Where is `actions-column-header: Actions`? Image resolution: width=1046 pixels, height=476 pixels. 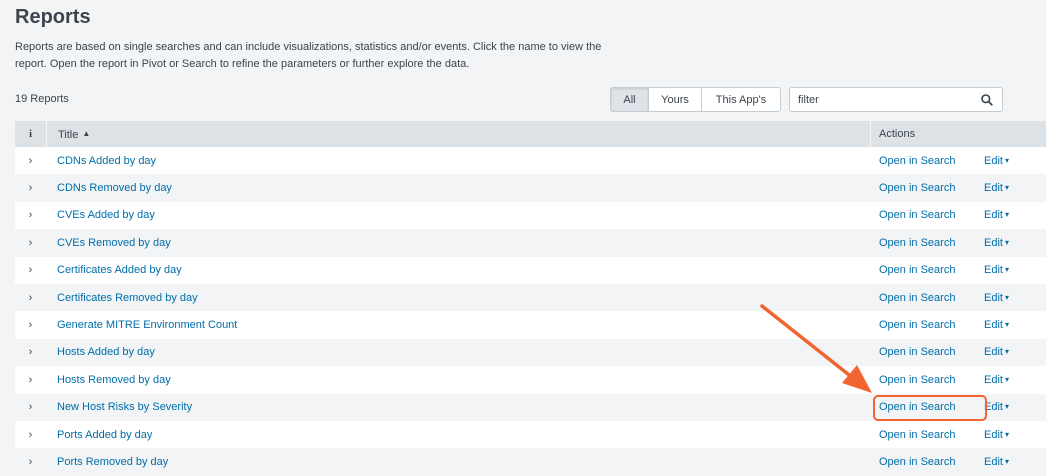
actions-column-header: Actions is located at coordinates (897, 134).